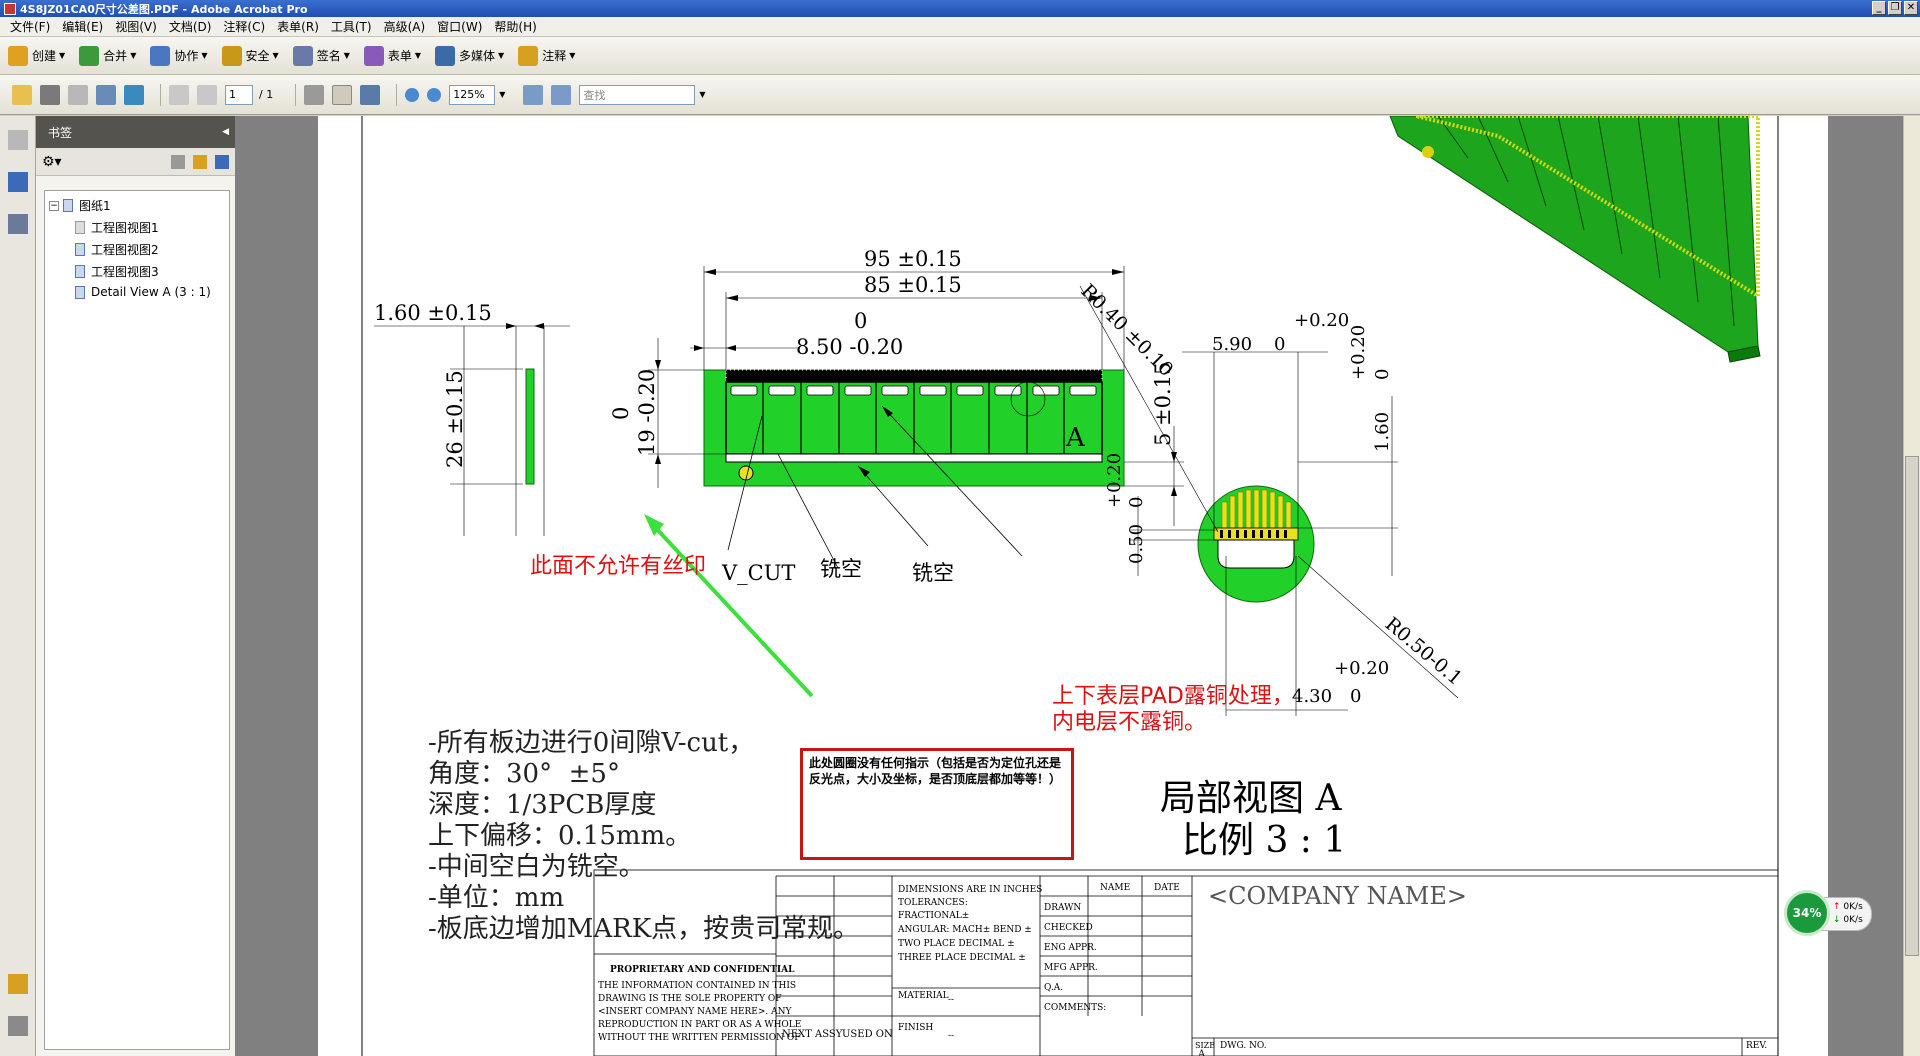  Describe the element at coordinates (328, 56) in the screenshot. I see `sign-label: 签名` at that location.